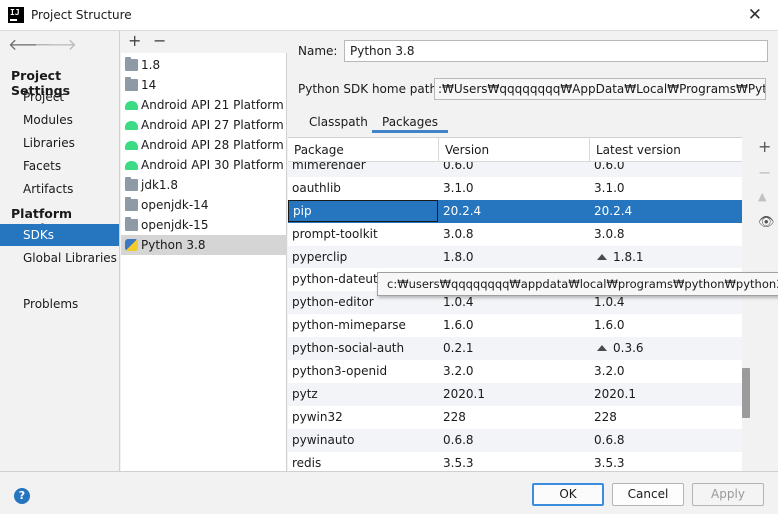 This screenshot has width=778, height=514. Describe the element at coordinates (59, 97) in the screenshot. I see `nav-item-project: Project` at that location.